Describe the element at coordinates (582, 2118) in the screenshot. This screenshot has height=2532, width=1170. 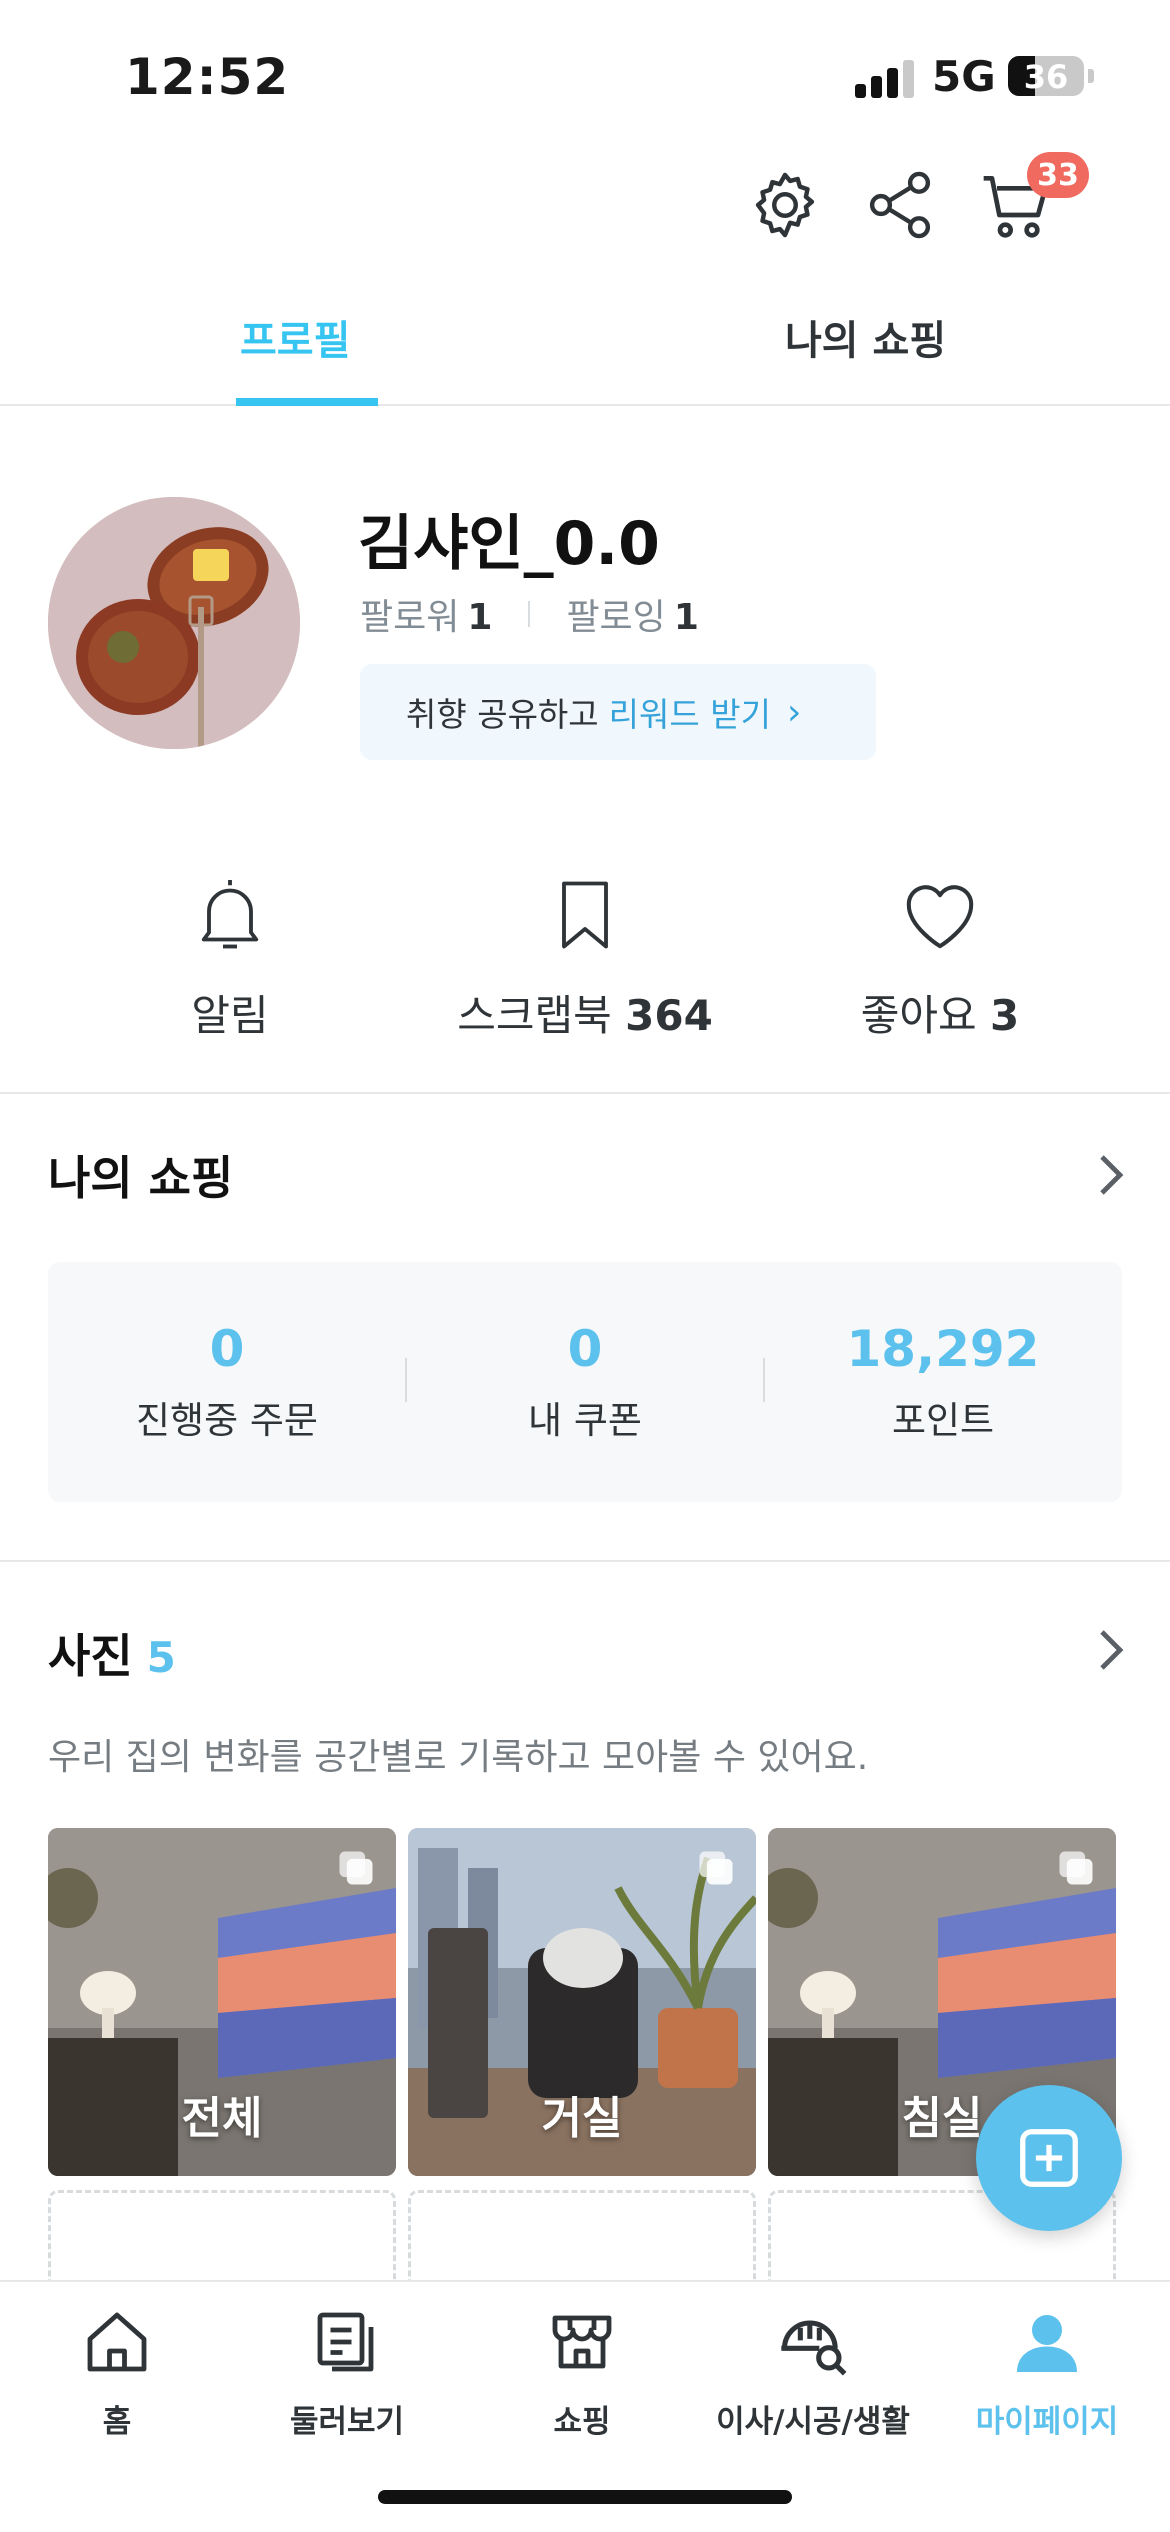
I see `album-label: 거실` at that location.